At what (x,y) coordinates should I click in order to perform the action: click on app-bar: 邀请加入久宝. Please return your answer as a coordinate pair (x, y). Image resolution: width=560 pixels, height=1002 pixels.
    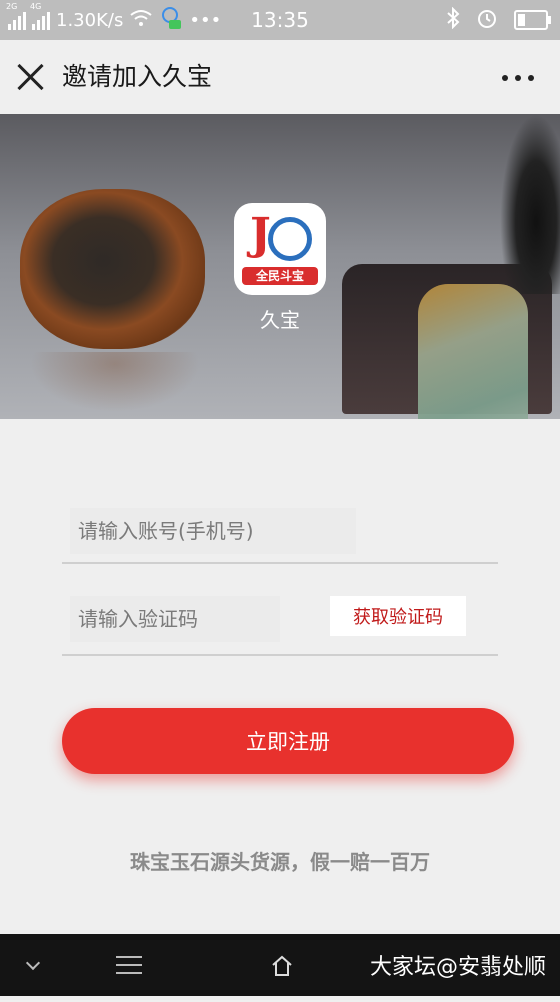
    Looking at the image, I should click on (280, 77).